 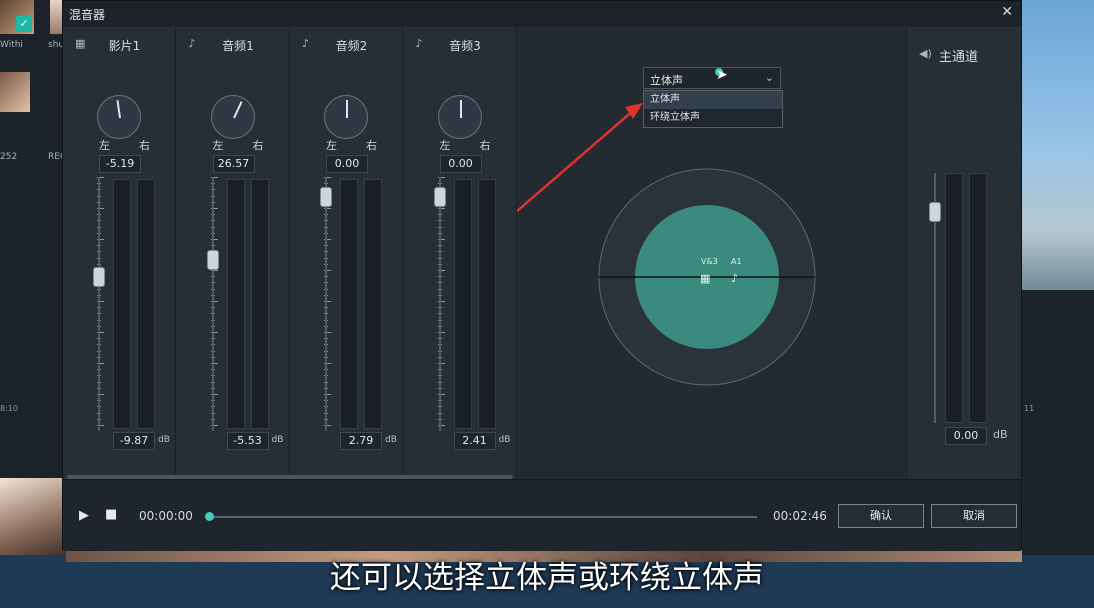 What do you see at coordinates (24, 24) in the screenshot?
I see `checkmark-icon: ✓` at bounding box center [24, 24].